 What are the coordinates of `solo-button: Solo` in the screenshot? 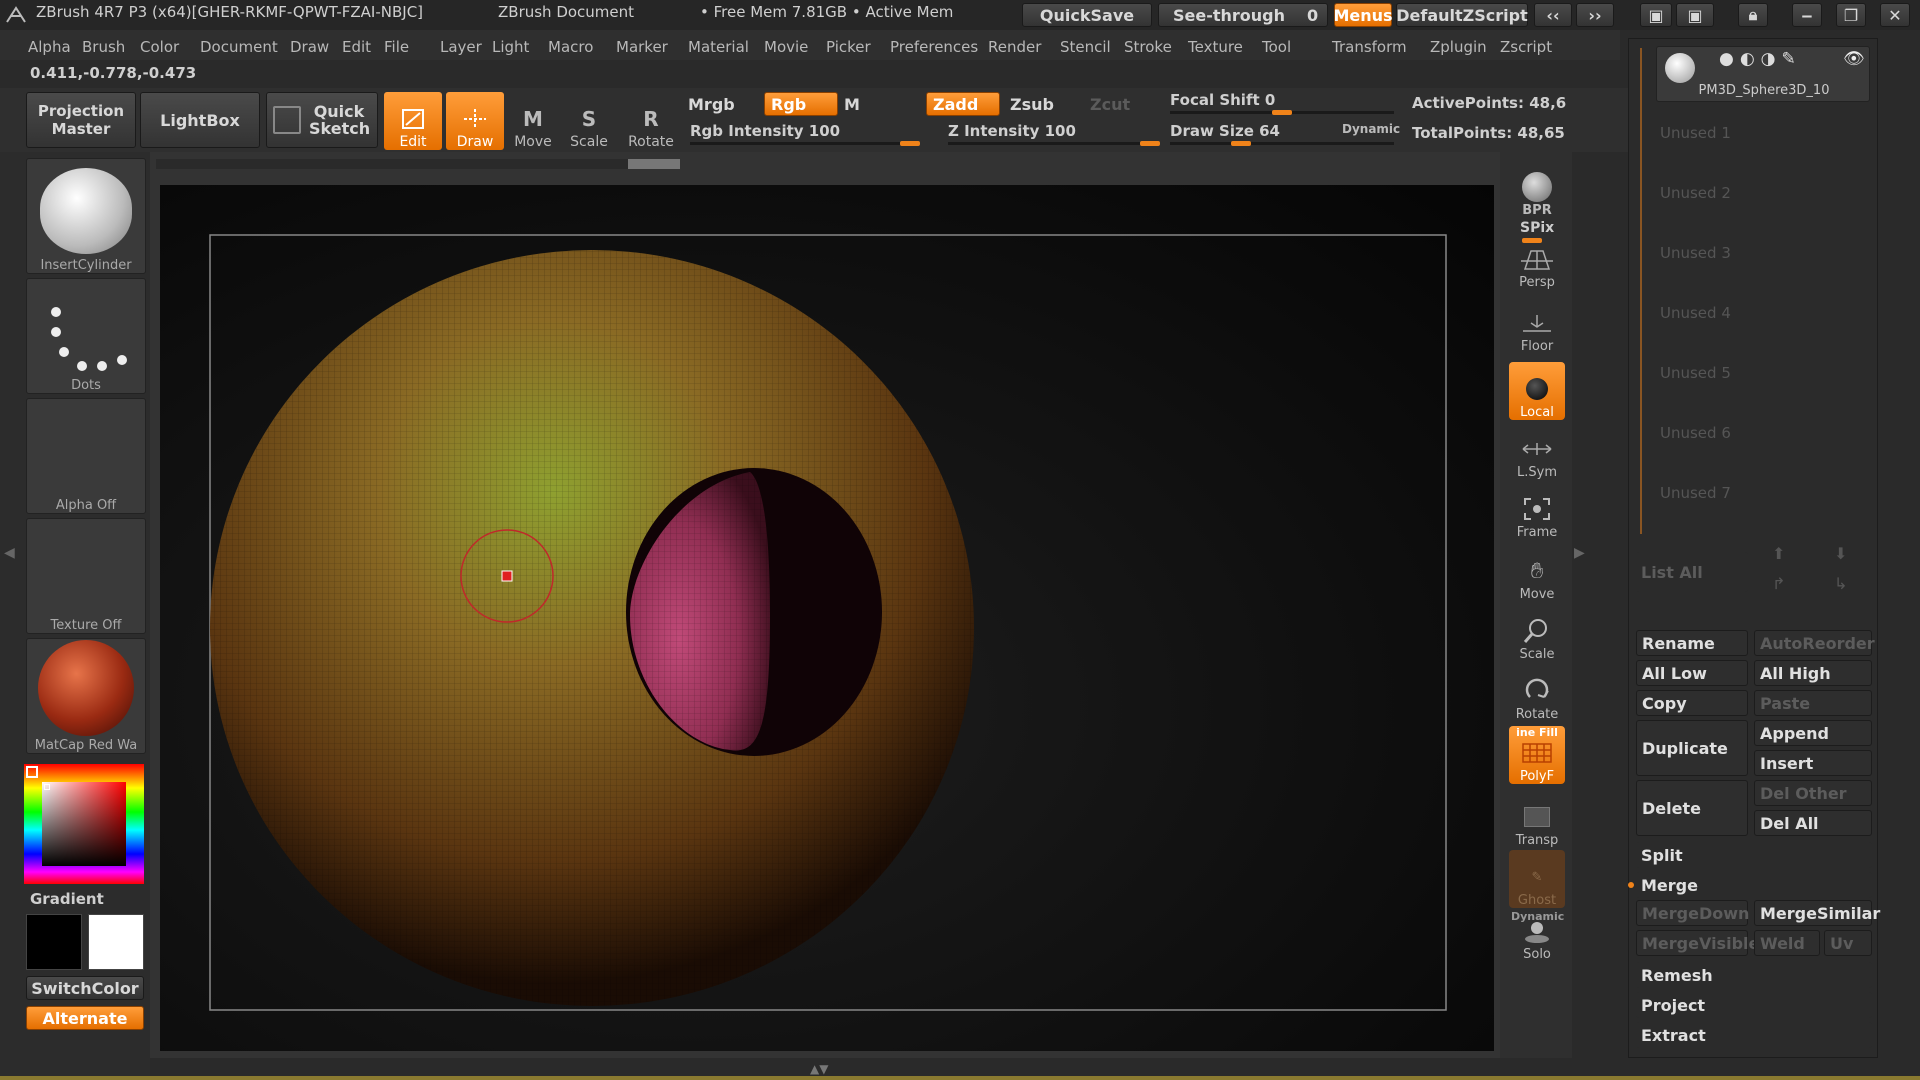 It's located at (1537, 937).